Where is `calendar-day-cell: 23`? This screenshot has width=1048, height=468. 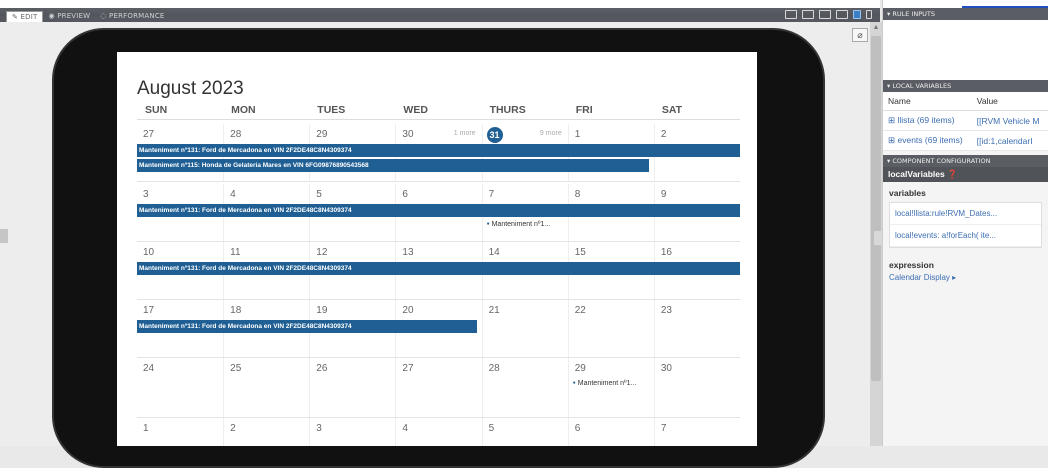 calendar-day-cell: 23 is located at coordinates (696, 328).